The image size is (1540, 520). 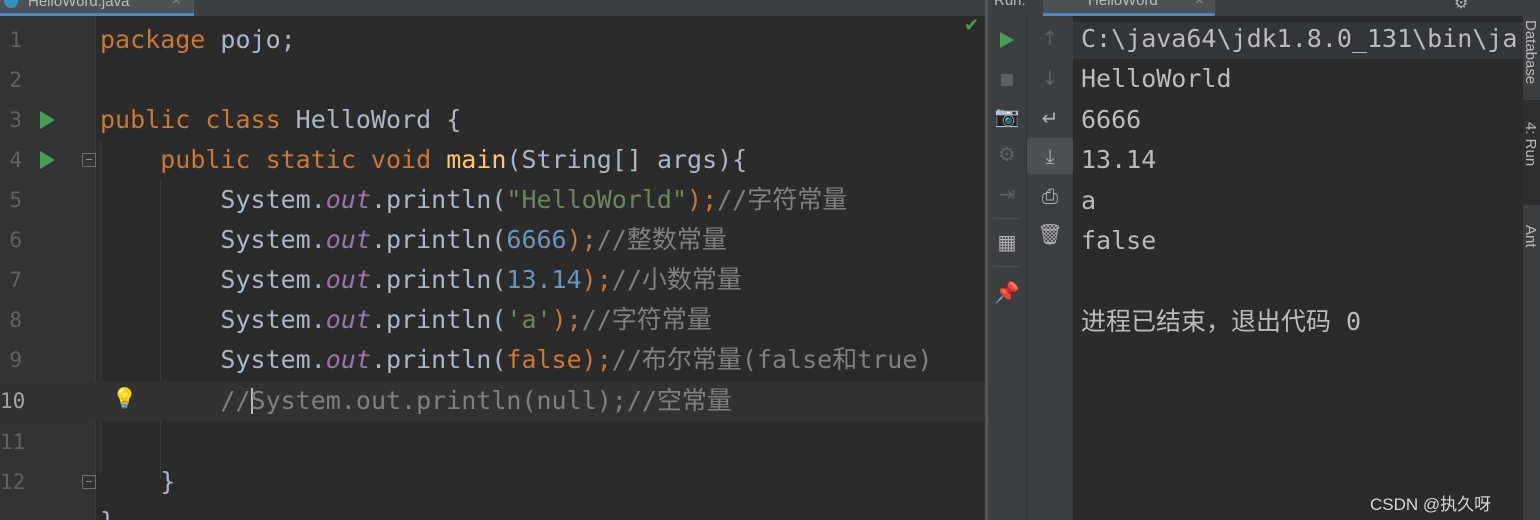 What do you see at coordinates (492, 442) in the screenshot?
I see `code-line: 11` at bounding box center [492, 442].